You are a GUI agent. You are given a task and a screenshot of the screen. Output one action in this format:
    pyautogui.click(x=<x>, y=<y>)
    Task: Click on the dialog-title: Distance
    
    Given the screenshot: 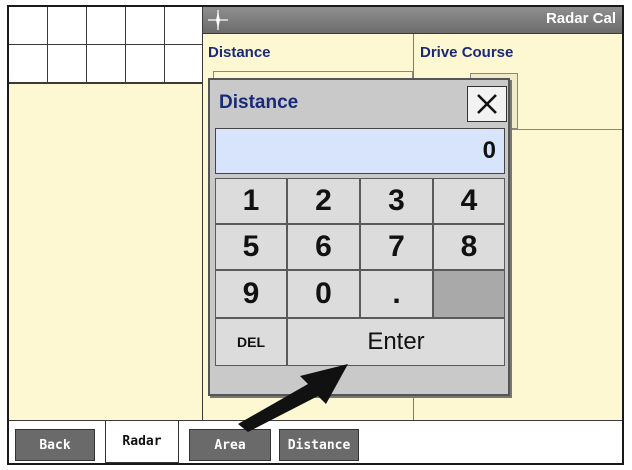 What is the action you would take?
    pyautogui.click(x=259, y=102)
    